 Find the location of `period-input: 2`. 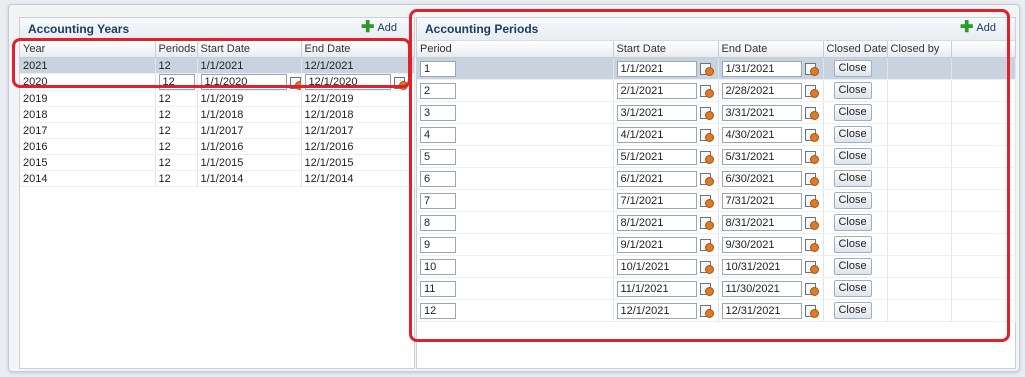

period-input: 2 is located at coordinates (438, 90).